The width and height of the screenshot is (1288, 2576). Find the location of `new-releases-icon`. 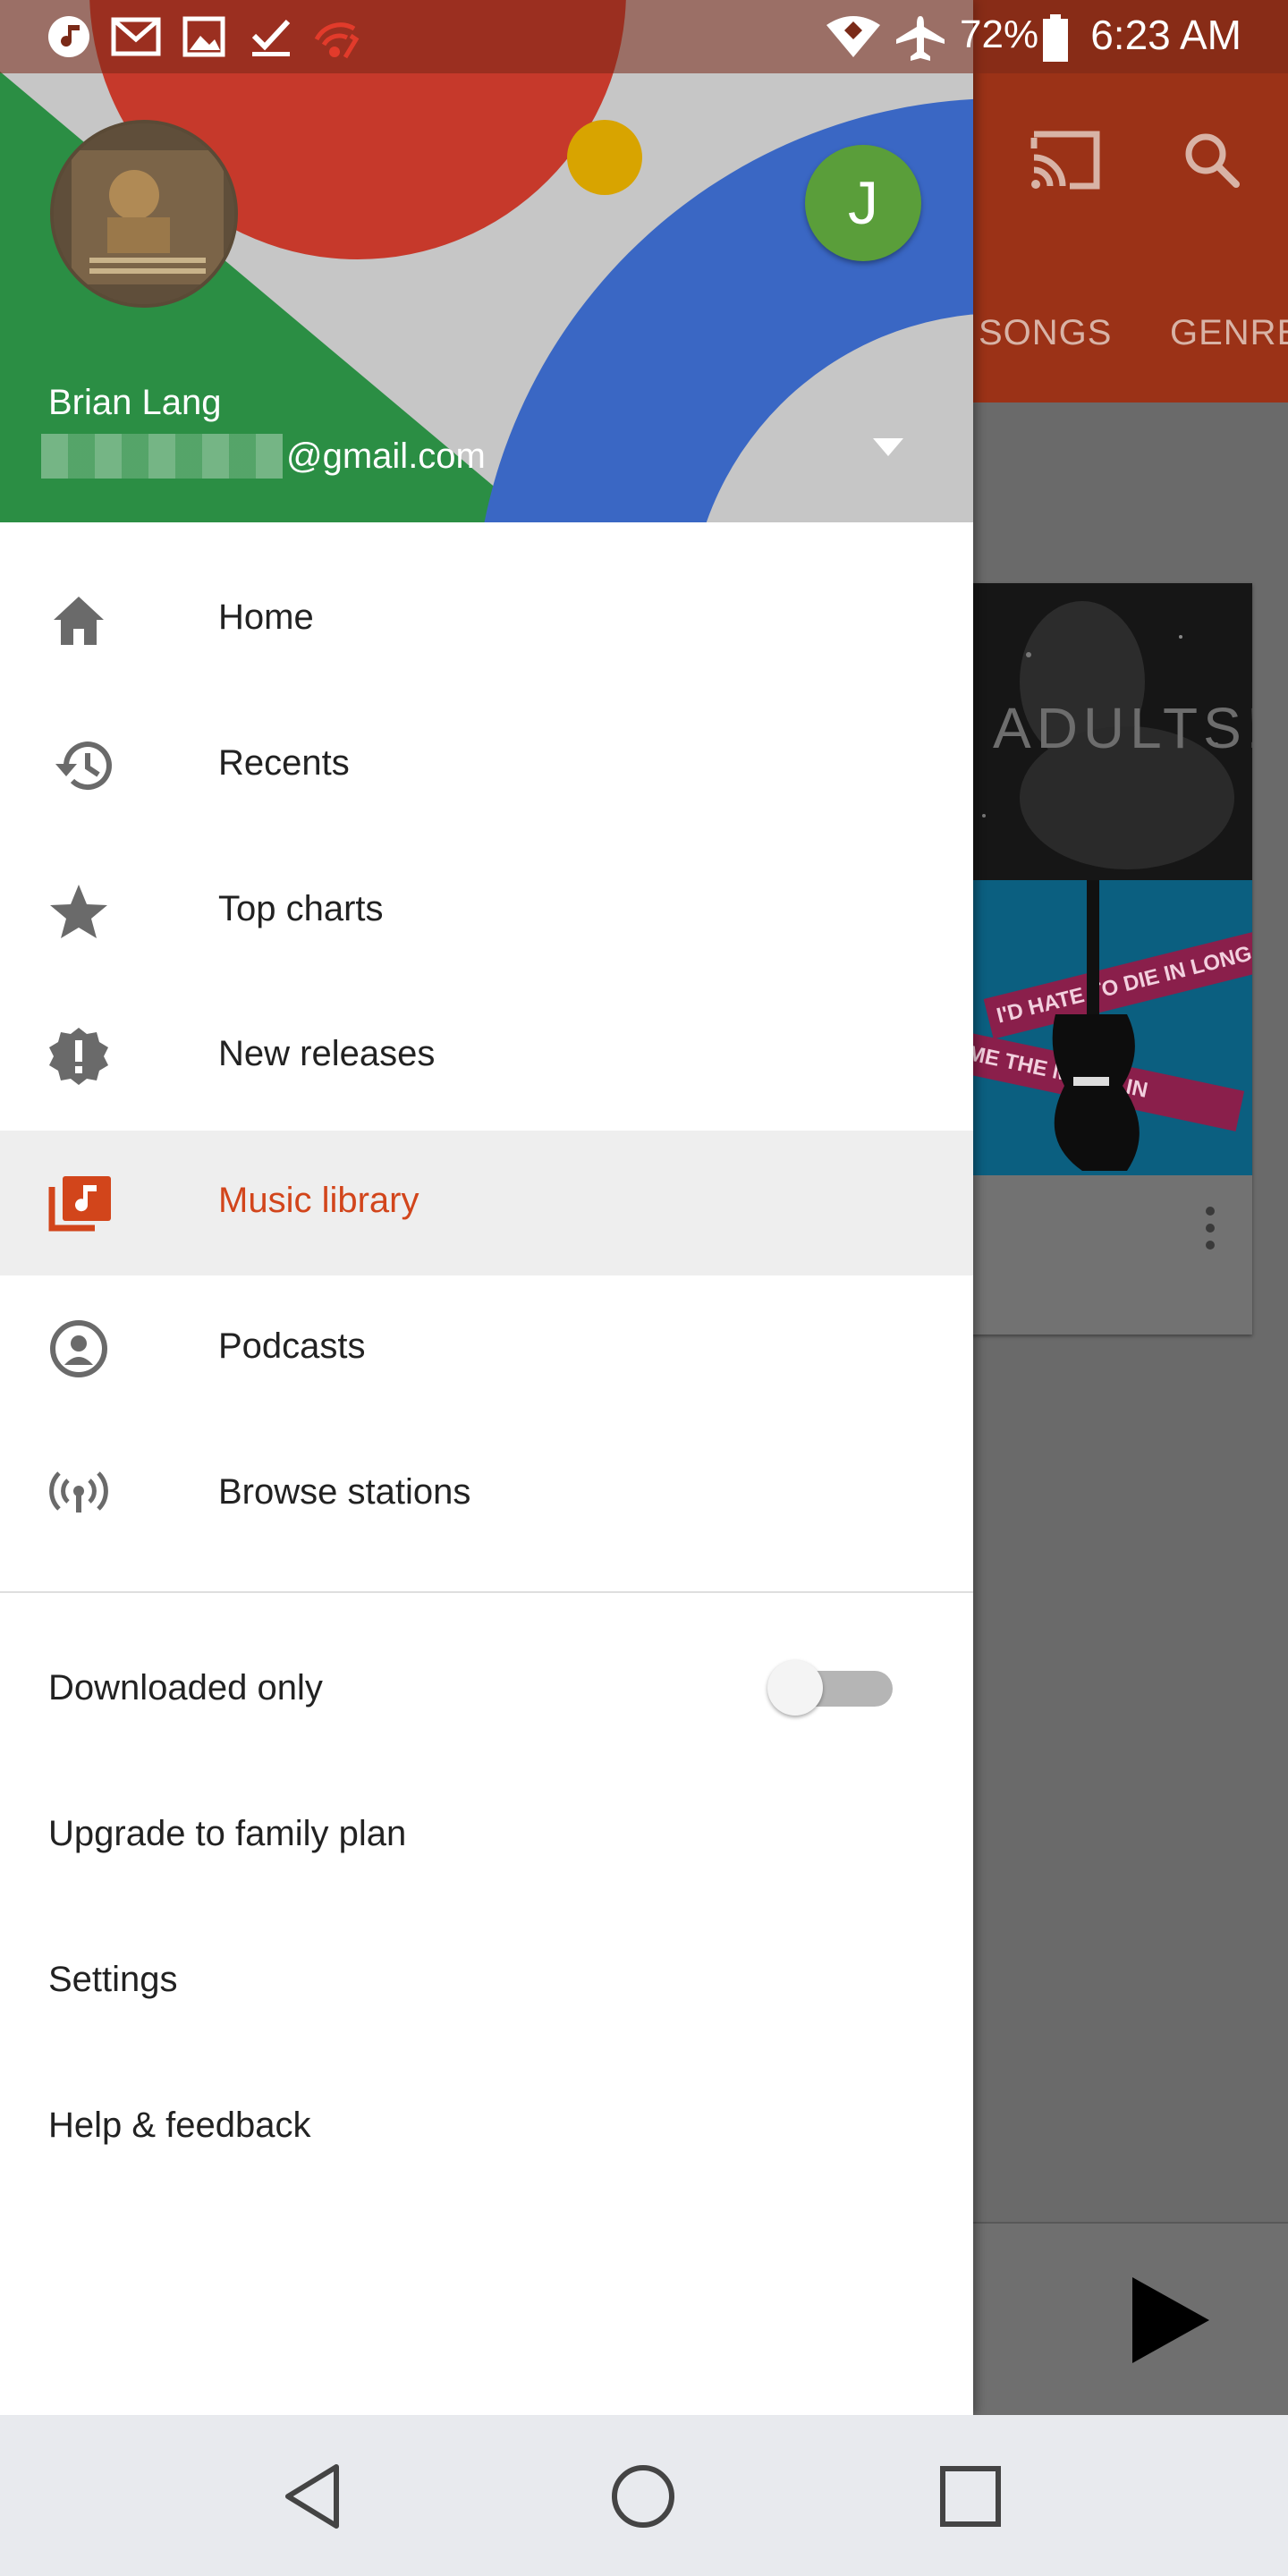

new-releases-icon is located at coordinates (78, 1056).